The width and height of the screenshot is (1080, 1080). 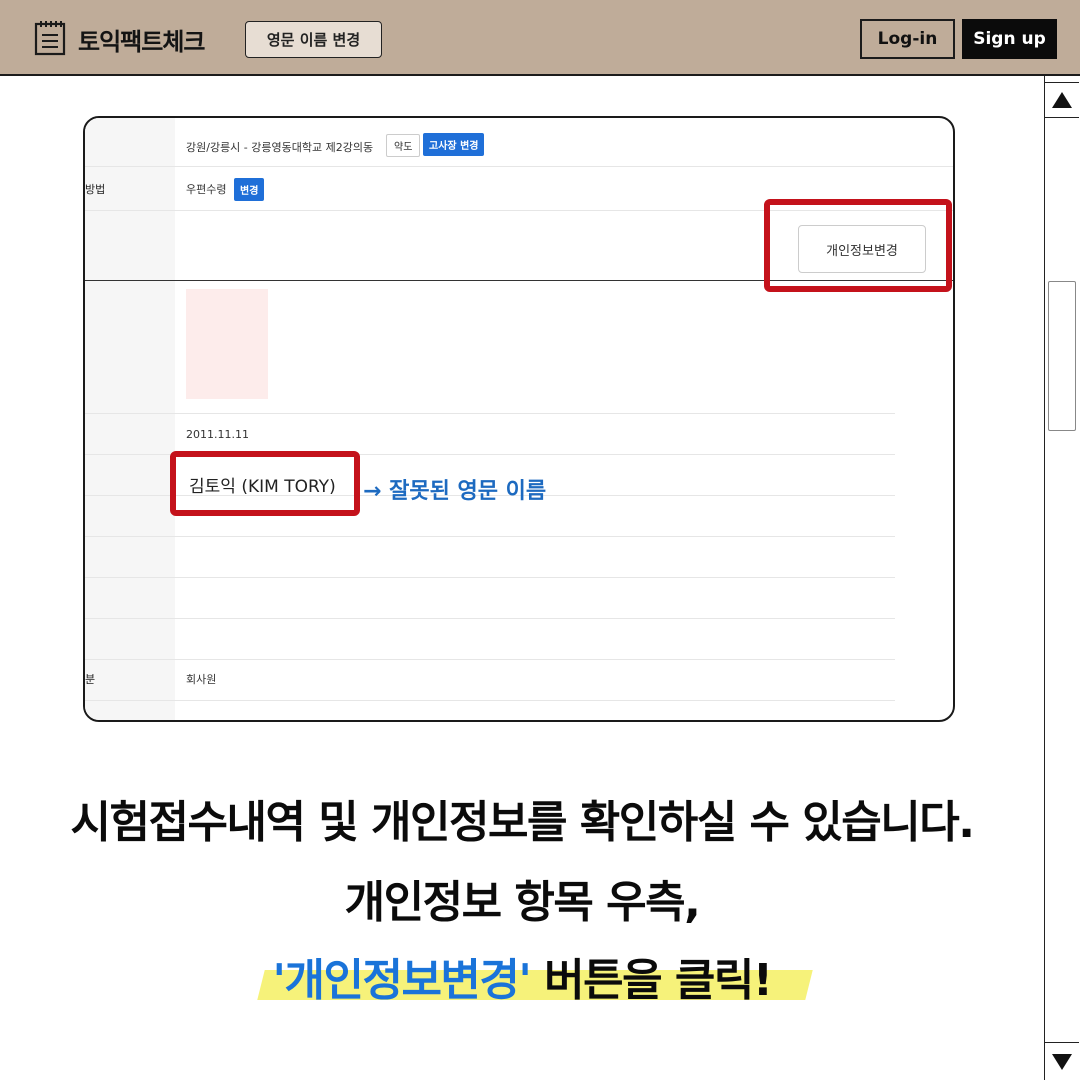 What do you see at coordinates (540, 38) in the screenshot?
I see `top-header: 토익팩트체크 영문 이름 변경 Log-in Sign up` at bounding box center [540, 38].